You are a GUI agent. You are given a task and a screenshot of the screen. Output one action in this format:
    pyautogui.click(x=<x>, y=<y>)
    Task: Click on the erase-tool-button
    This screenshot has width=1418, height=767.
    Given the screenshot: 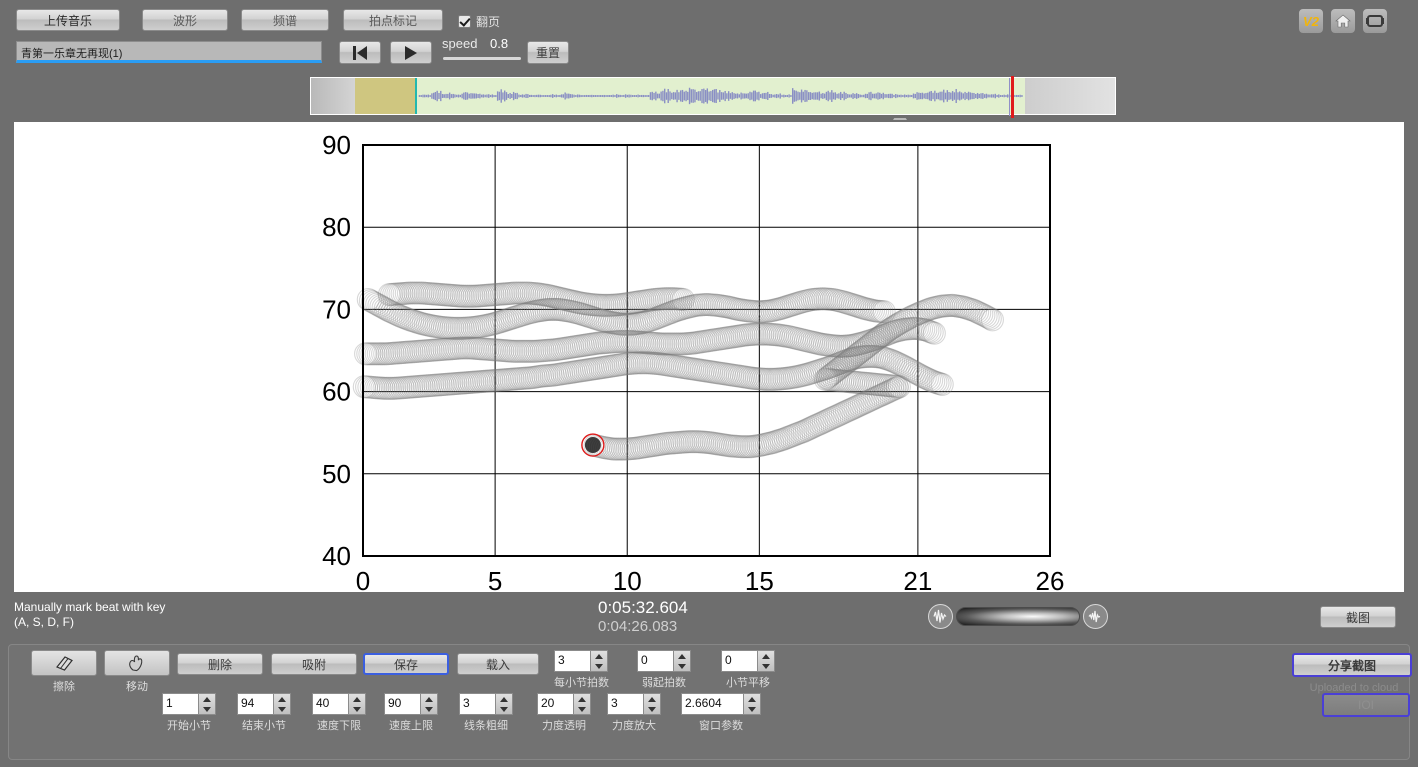 What is the action you would take?
    pyautogui.click(x=64, y=663)
    